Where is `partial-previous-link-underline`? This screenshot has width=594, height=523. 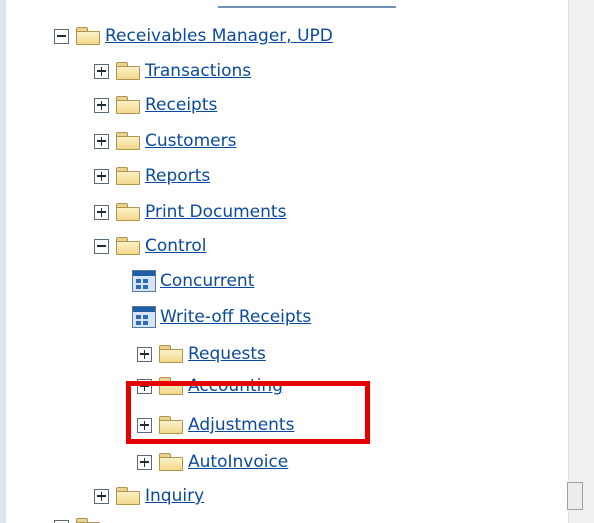 partial-previous-link-underline is located at coordinates (307, 4).